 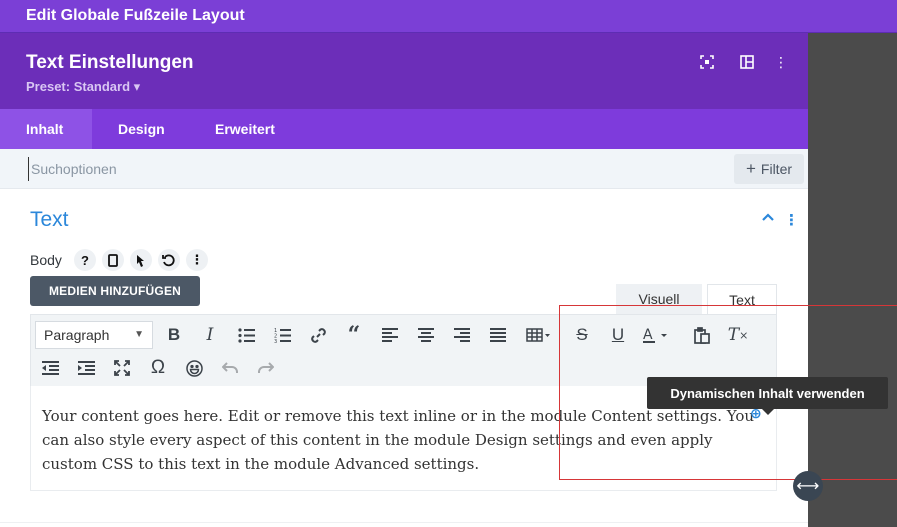 What do you see at coordinates (618, 335) in the screenshot?
I see `underline-icon: U` at bounding box center [618, 335].